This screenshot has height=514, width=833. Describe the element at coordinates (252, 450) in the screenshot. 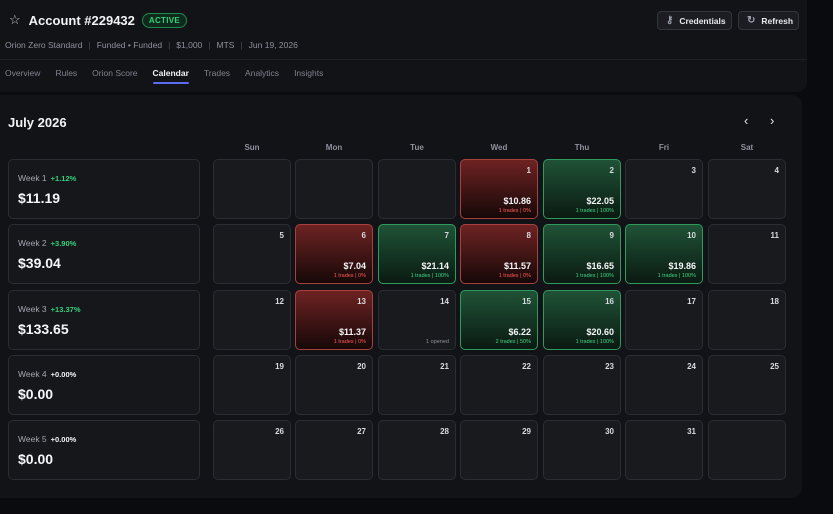

I see `day-cell: 26` at that location.